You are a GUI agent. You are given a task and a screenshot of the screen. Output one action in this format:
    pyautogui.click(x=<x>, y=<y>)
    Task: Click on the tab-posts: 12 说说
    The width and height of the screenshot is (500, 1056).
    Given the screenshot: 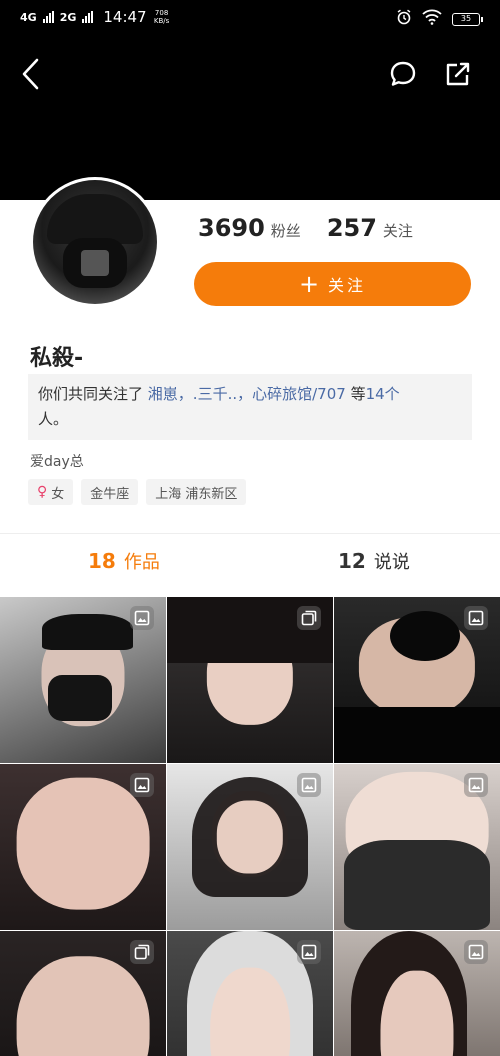 What is the action you would take?
    pyautogui.click(x=374, y=561)
    